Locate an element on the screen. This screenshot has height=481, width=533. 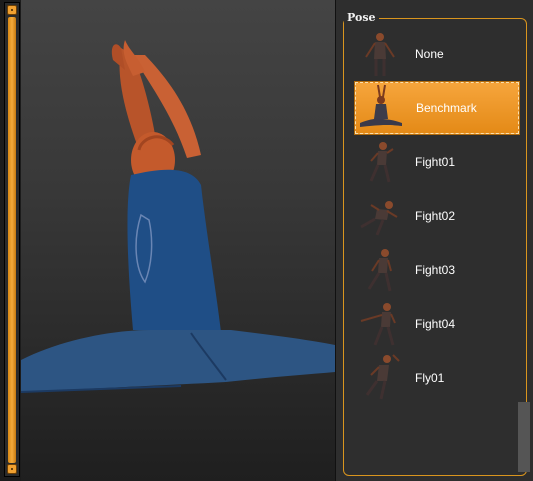
pose-item-benchmark: Benchmark is located at coordinates (437, 108).